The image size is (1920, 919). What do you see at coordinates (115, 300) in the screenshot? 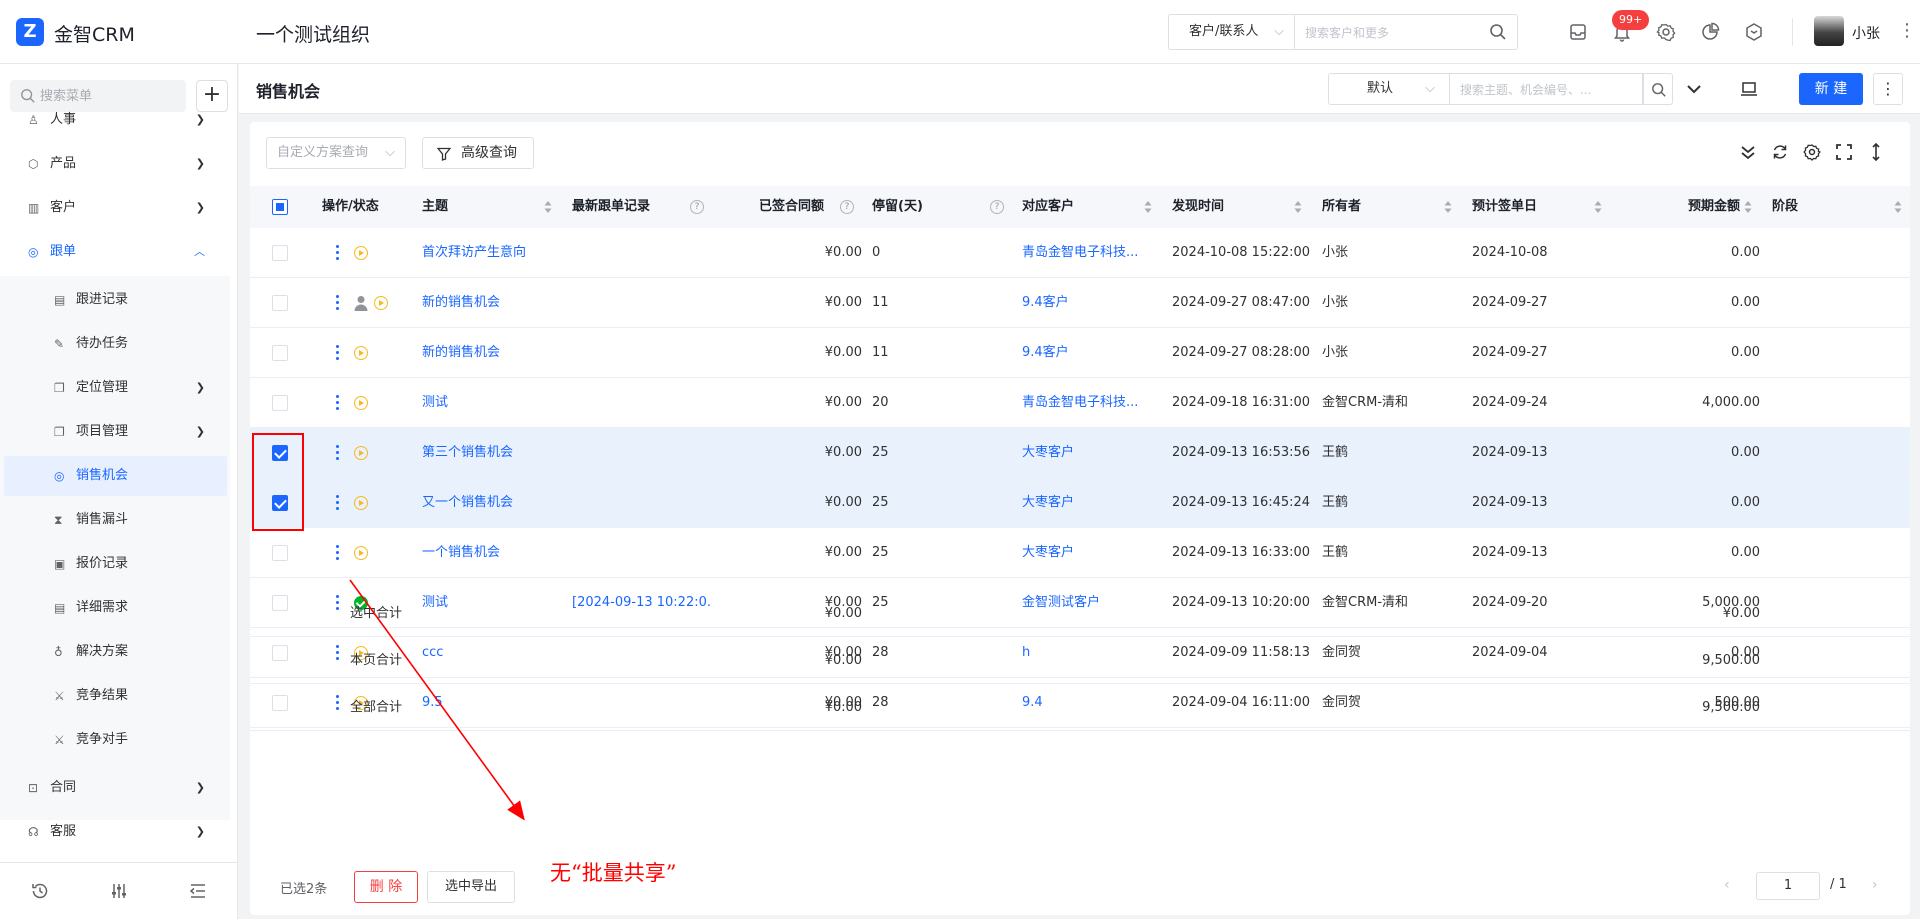
I see `sidebar-item-followup-records: ▤ 跟进记录` at bounding box center [115, 300].